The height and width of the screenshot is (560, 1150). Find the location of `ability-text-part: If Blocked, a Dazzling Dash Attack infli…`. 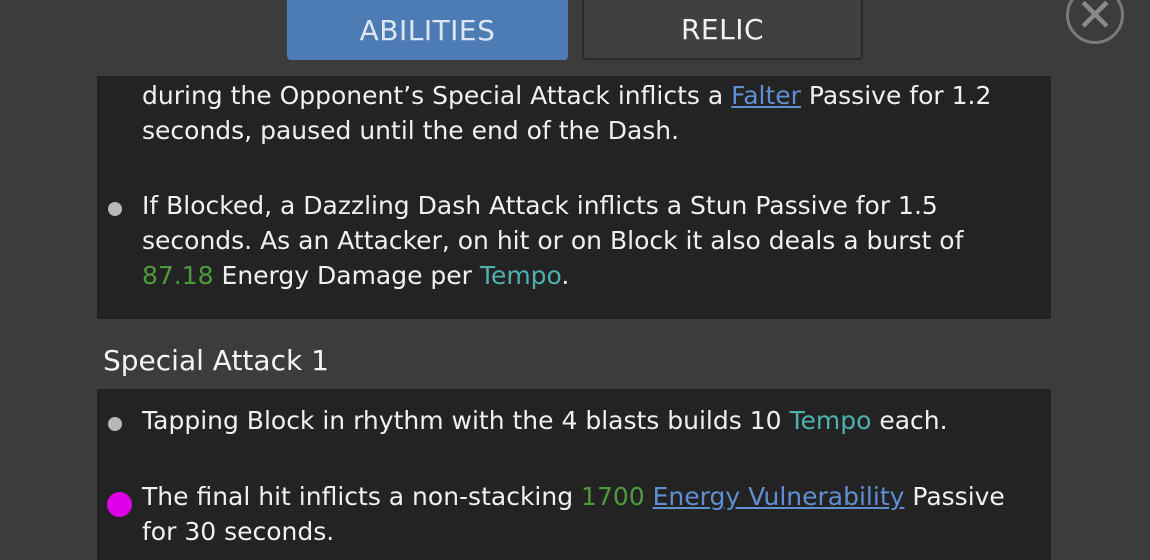

ability-text-part: If Blocked, a Dazzling Dash Attack infli… is located at coordinates (553, 223).